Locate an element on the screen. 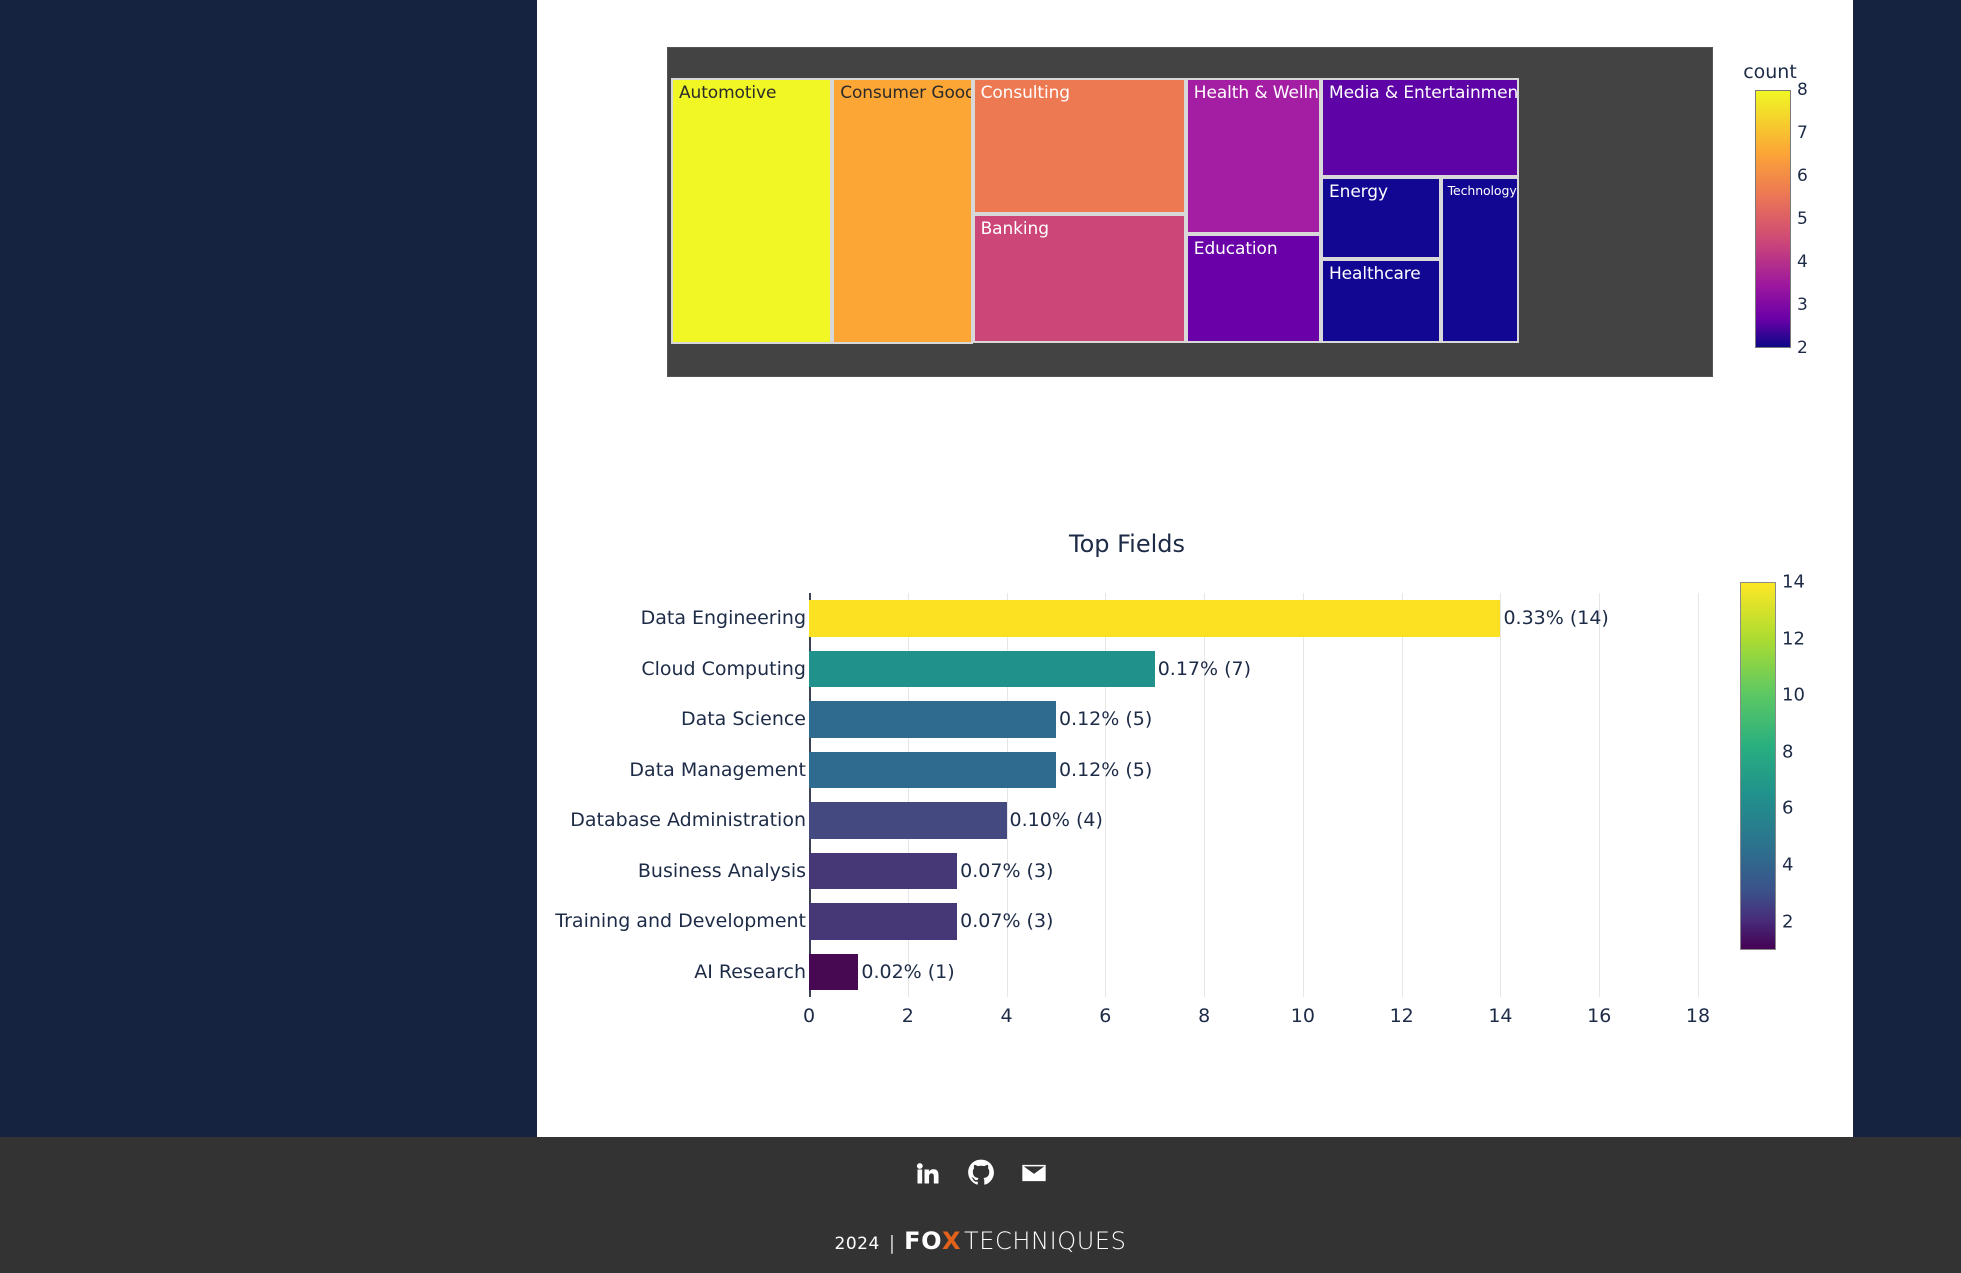  treemap-colorbar-tick: 4 is located at coordinates (1802, 262).